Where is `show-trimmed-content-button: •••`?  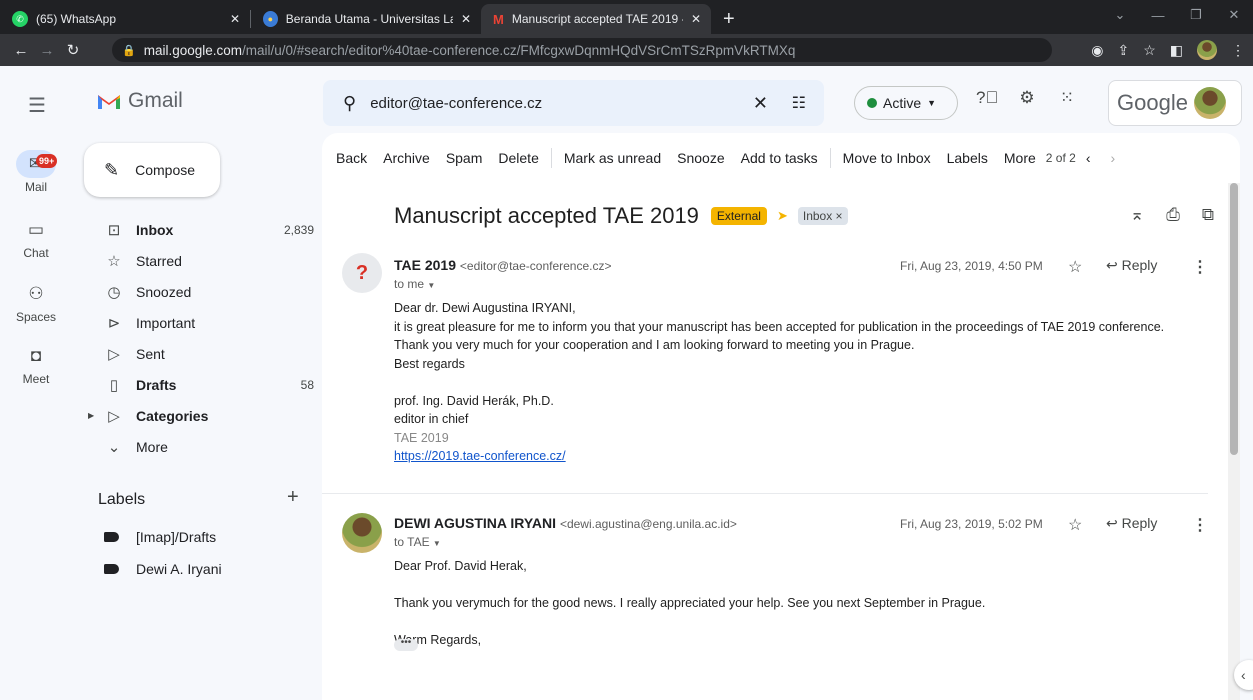 show-trimmed-content-button: ••• is located at coordinates (406, 644).